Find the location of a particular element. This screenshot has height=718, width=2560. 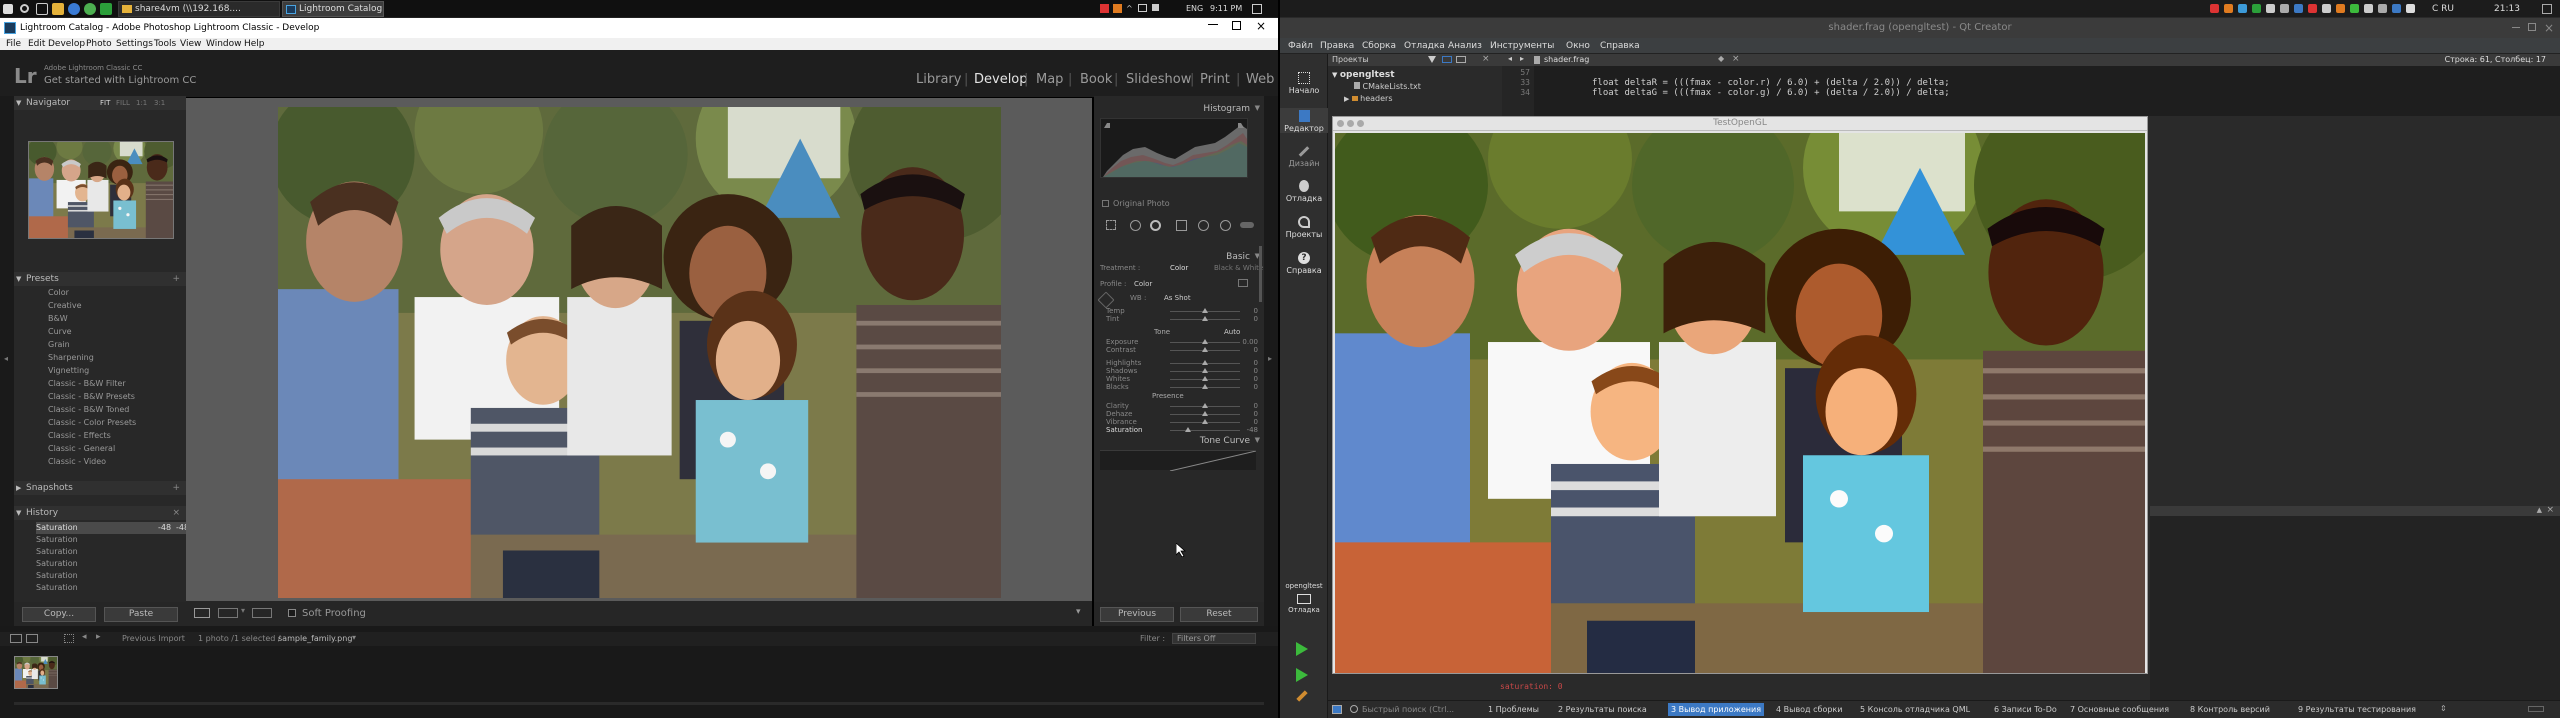

preset-folder: Creative is located at coordinates (65, 305).